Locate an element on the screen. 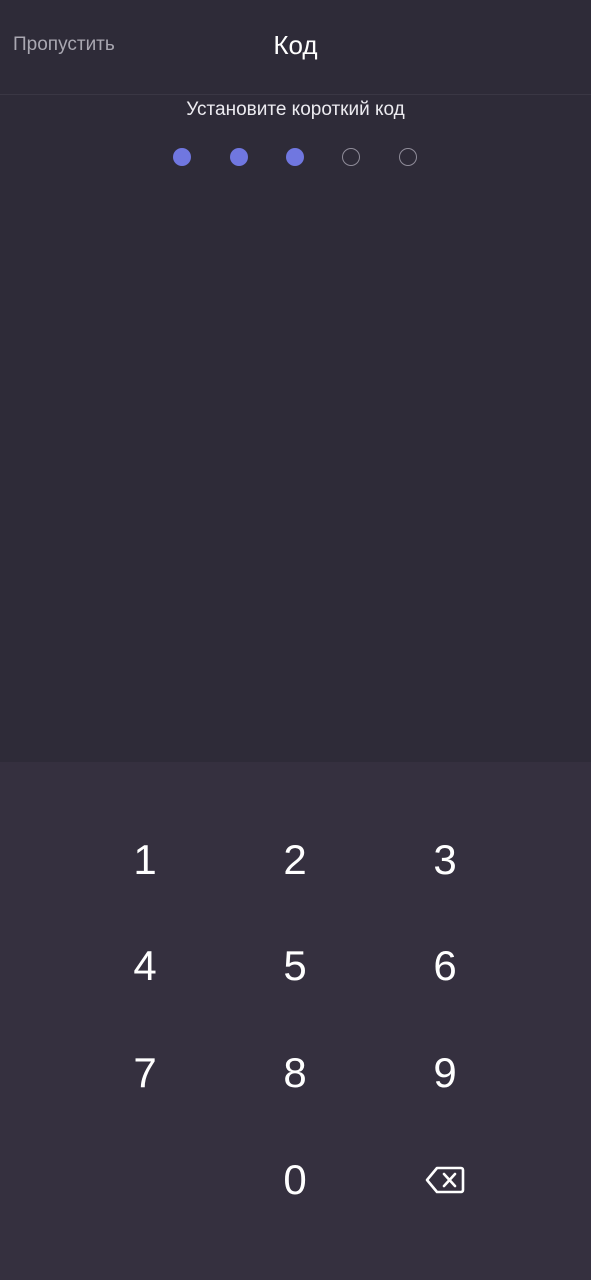  key-5: 5 is located at coordinates (295, 966).